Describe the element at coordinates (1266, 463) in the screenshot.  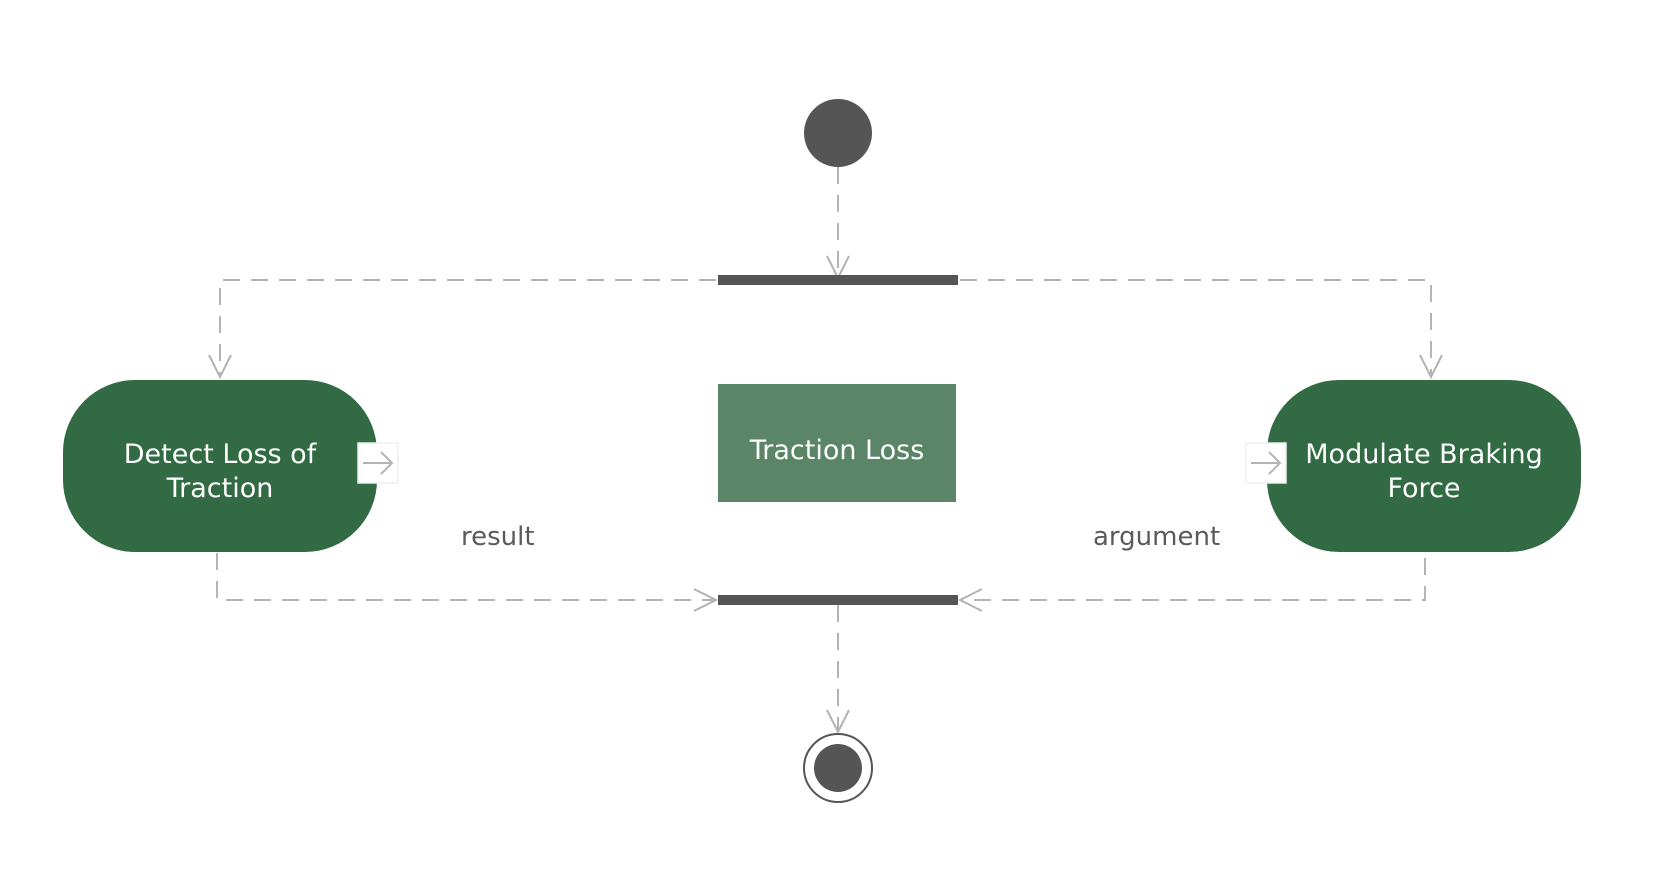
I see `input-pin` at that location.